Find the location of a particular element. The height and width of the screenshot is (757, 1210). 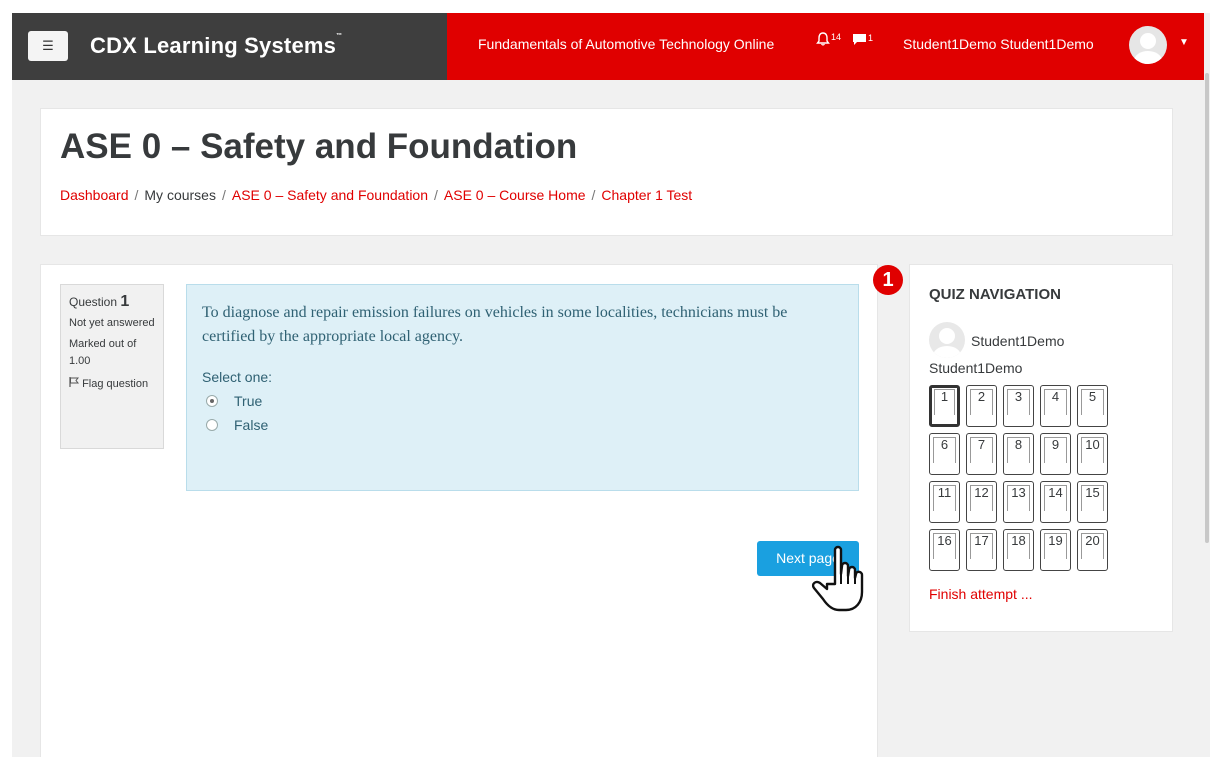

quiz-nav-question-button: 19 is located at coordinates (1055, 550).